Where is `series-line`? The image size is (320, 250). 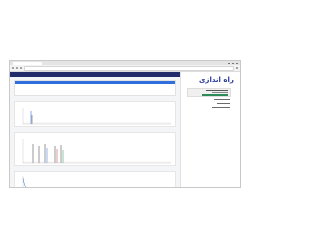 series-line is located at coordinates (24, 182).